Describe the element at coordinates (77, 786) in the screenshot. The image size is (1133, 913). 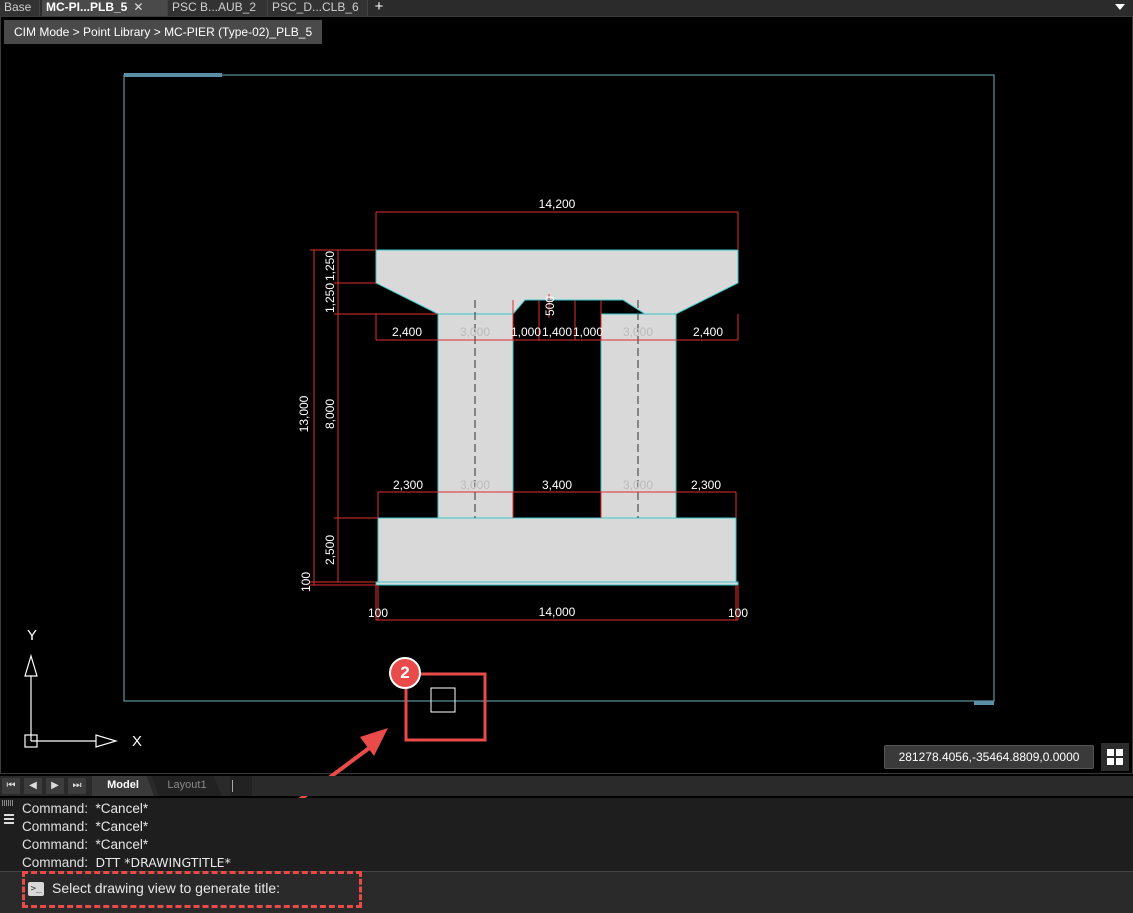
I see `last-layout-button: ⏭` at that location.